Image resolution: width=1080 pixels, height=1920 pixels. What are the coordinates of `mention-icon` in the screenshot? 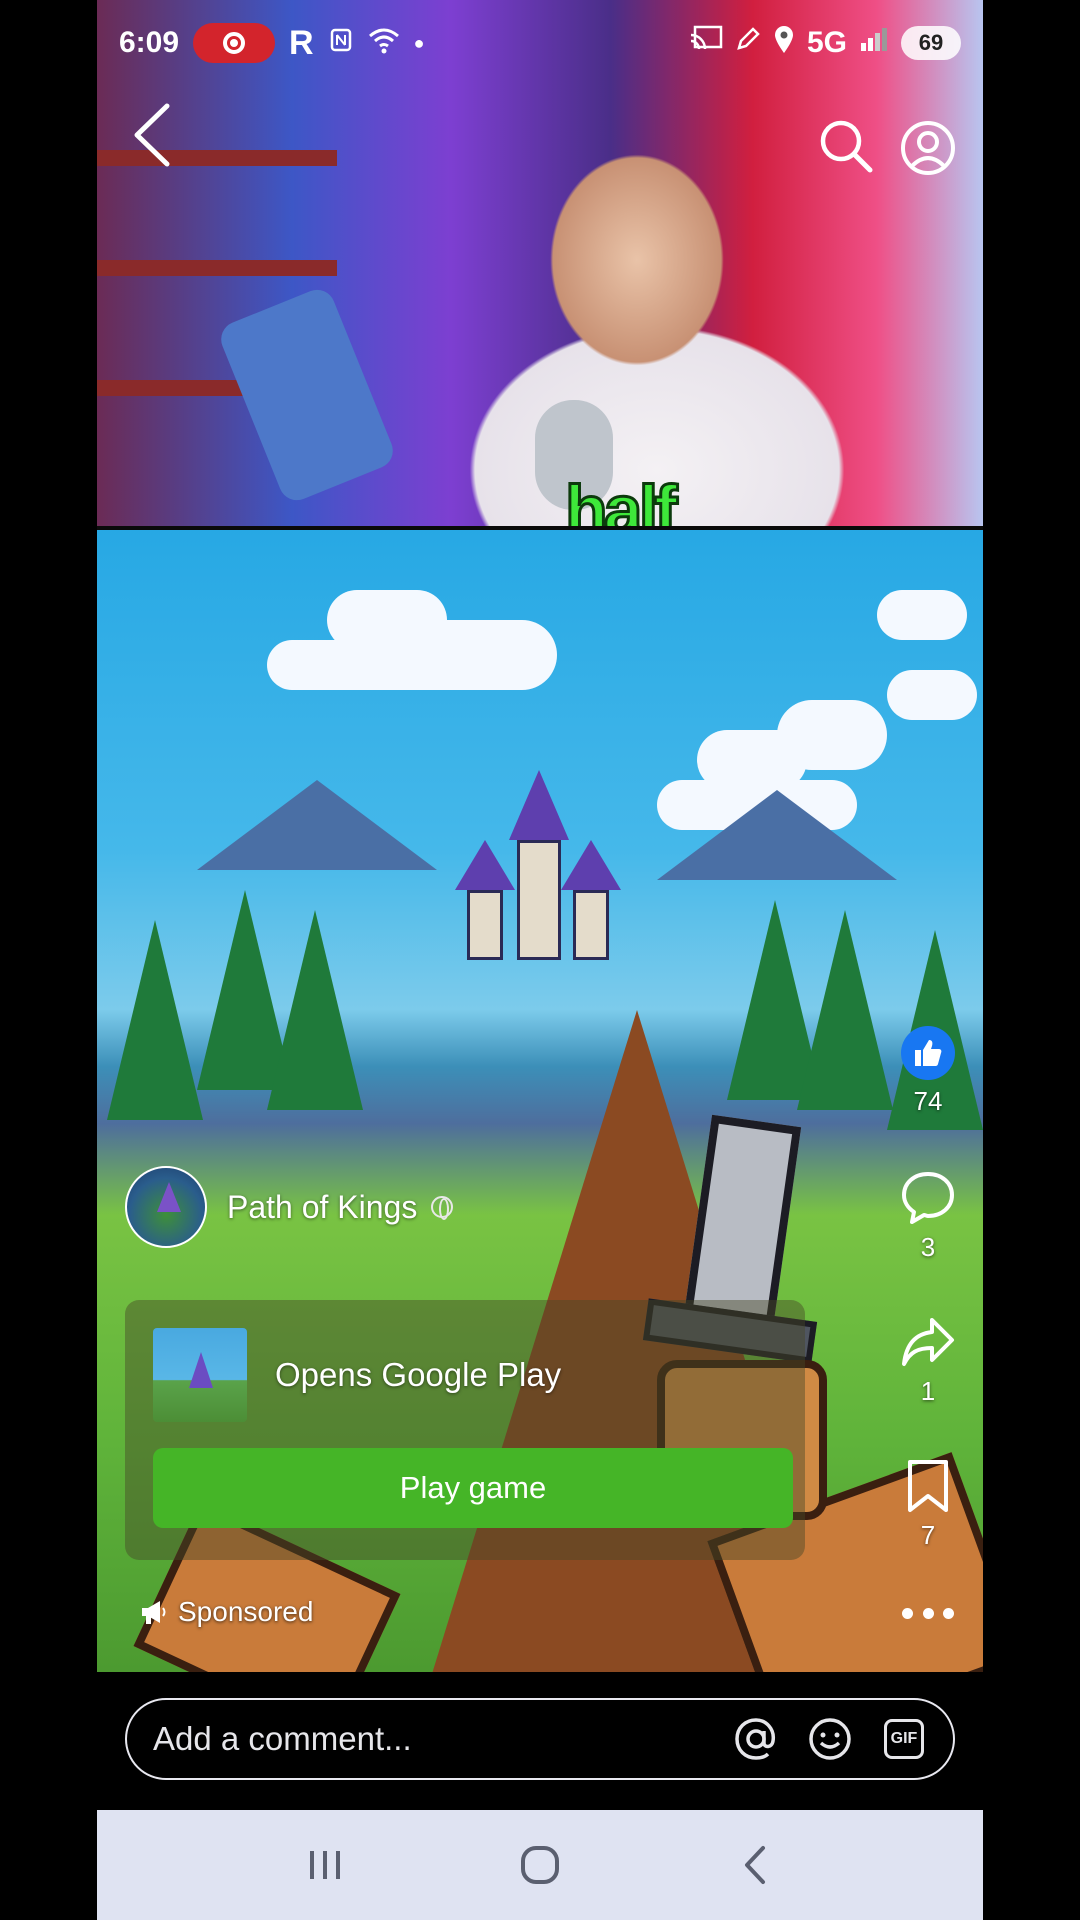 It's located at (755, 1739).